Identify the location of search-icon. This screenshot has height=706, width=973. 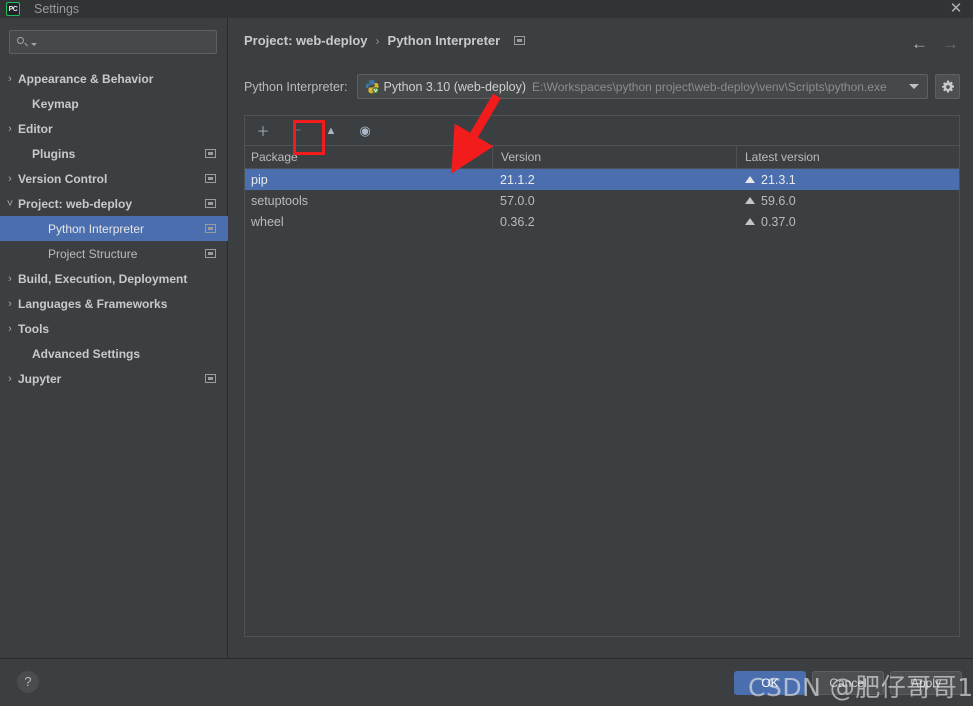
(23, 42).